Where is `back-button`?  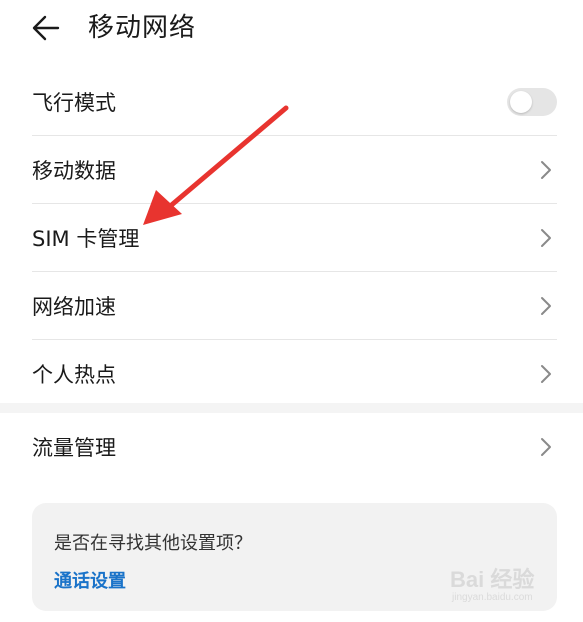 back-button is located at coordinates (46, 28).